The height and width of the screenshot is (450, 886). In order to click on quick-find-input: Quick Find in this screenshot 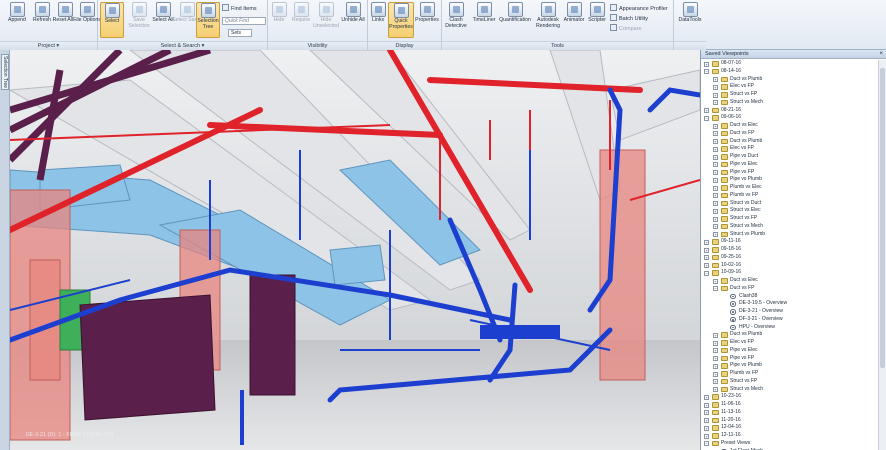, I will do `click(244, 21)`.